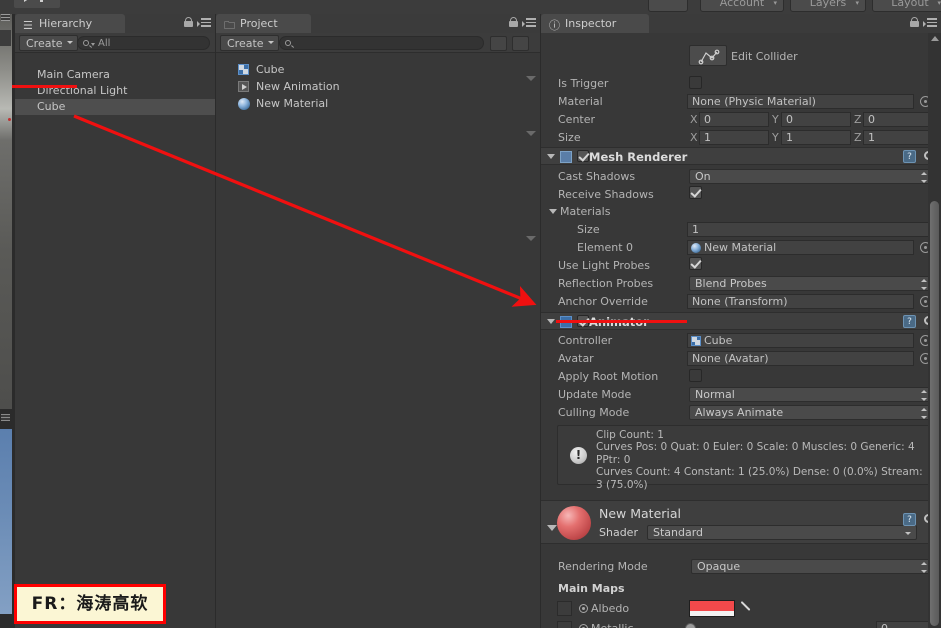  Describe the element at coordinates (742, 6) in the screenshot. I see `account-button: Account ▾` at that location.